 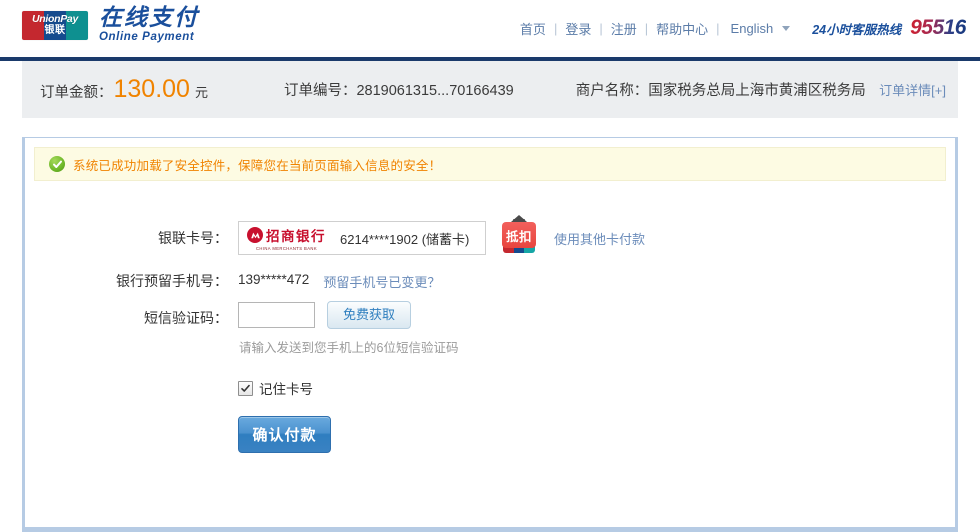 What do you see at coordinates (76, 93) in the screenshot?
I see `order-amount-label: 订单金额：` at bounding box center [76, 93].